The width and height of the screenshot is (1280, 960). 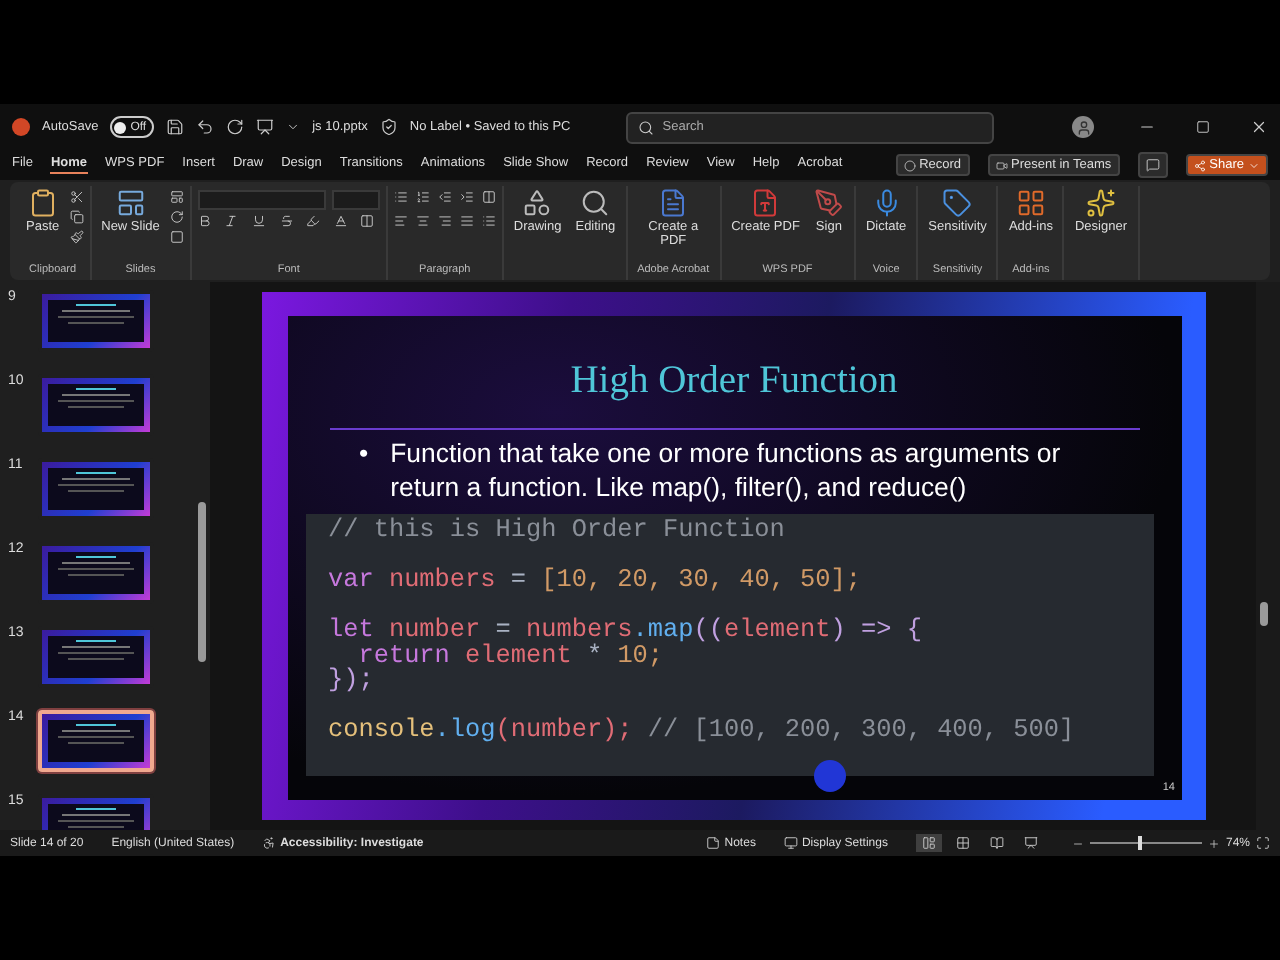 What do you see at coordinates (957, 203) in the screenshot?
I see `tag-icon` at bounding box center [957, 203].